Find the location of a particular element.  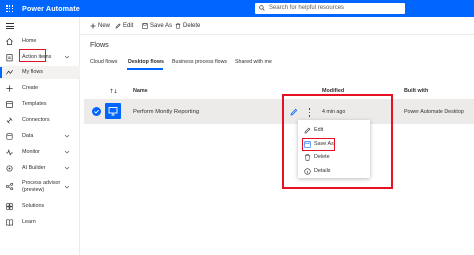

sidebar-item-home: Home is located at coordinates (40, 41).